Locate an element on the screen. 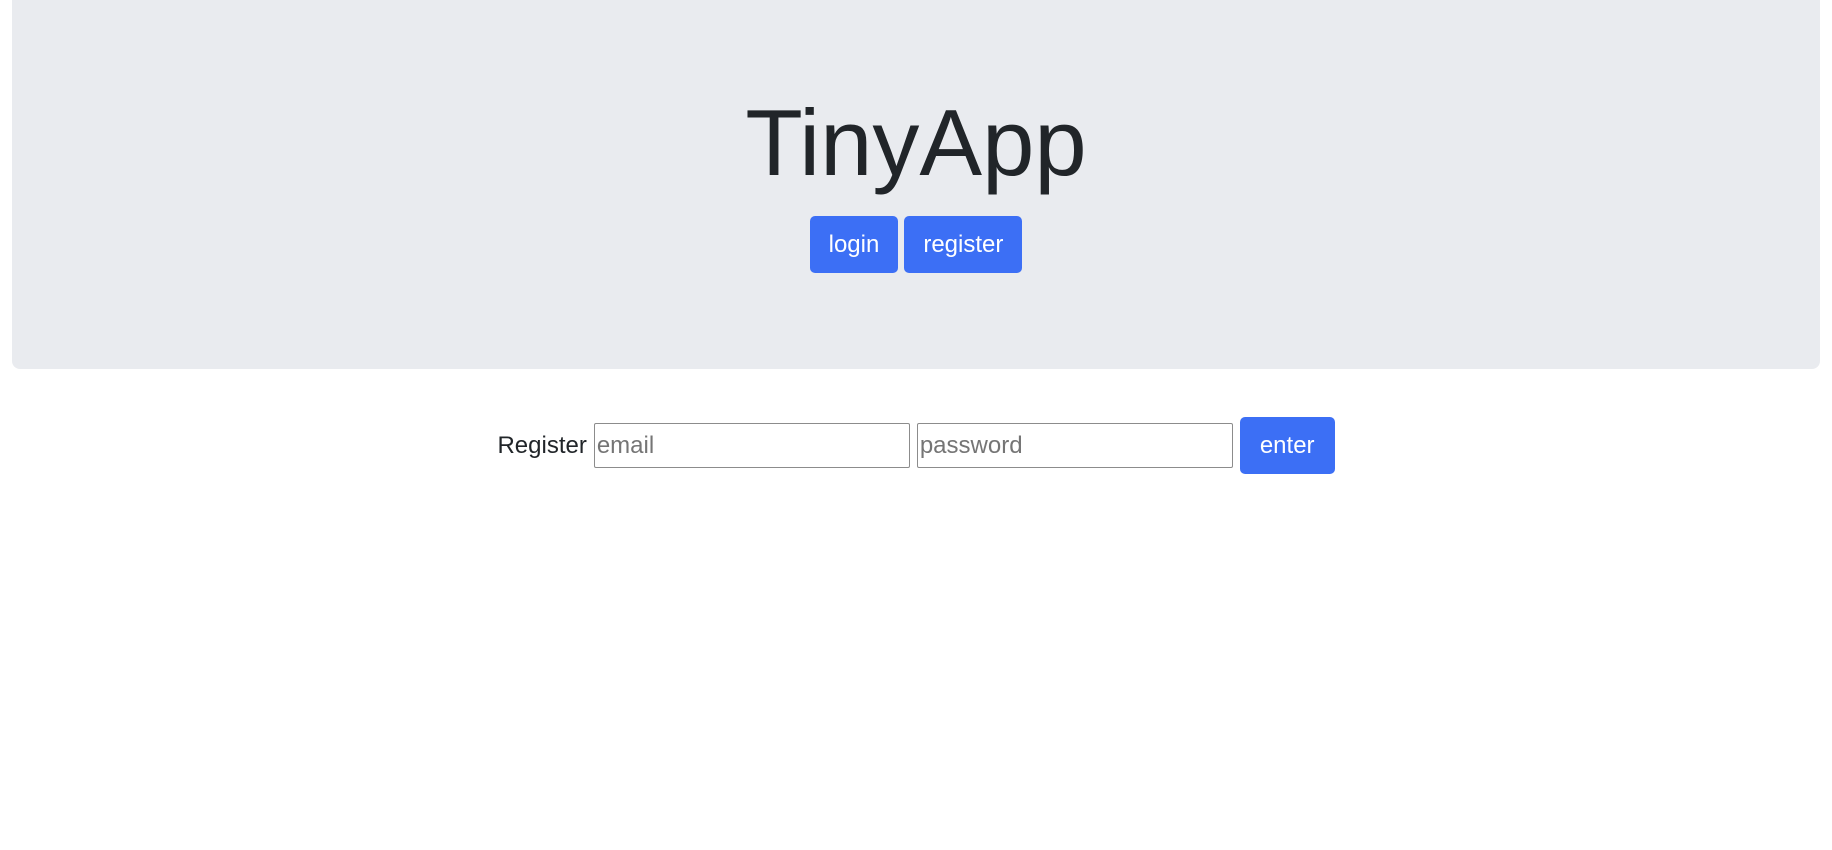 The height and width of the screenshot is (850, 1832). register-form: Register enter is located at coordinates (916, 445).